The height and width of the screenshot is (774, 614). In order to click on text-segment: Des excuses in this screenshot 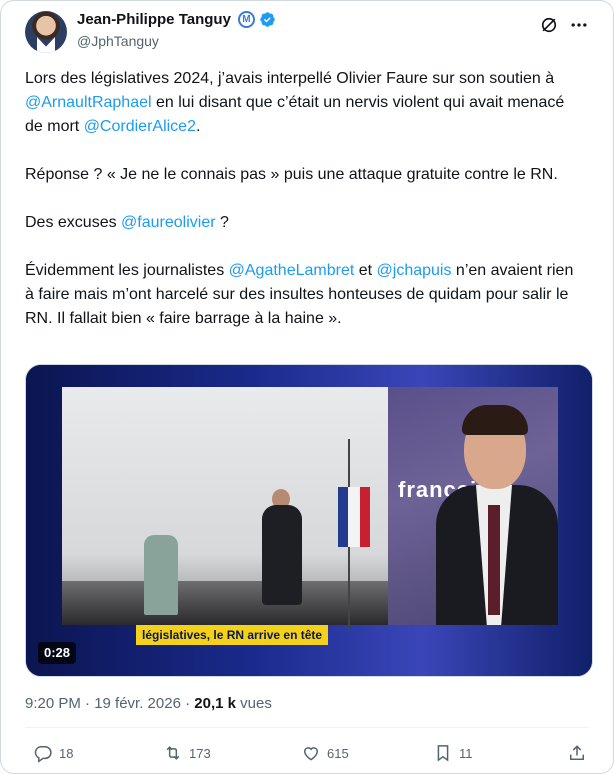, I will do `click(73, 222)`.